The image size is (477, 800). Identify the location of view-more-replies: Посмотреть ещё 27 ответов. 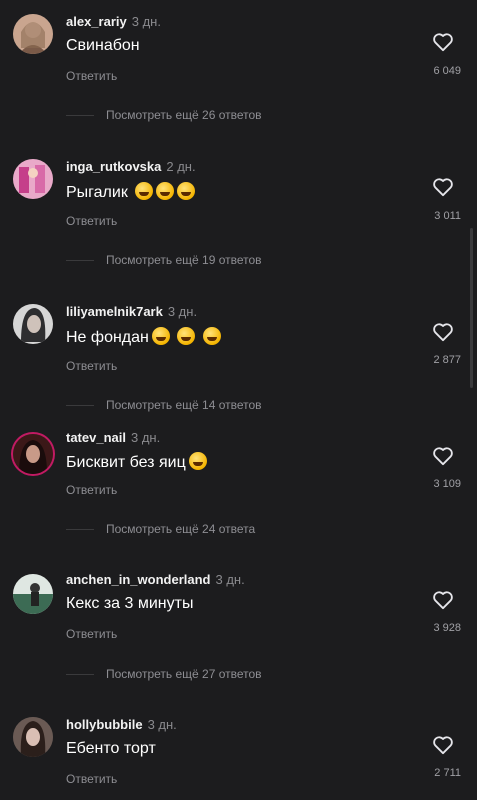
(164, 674).